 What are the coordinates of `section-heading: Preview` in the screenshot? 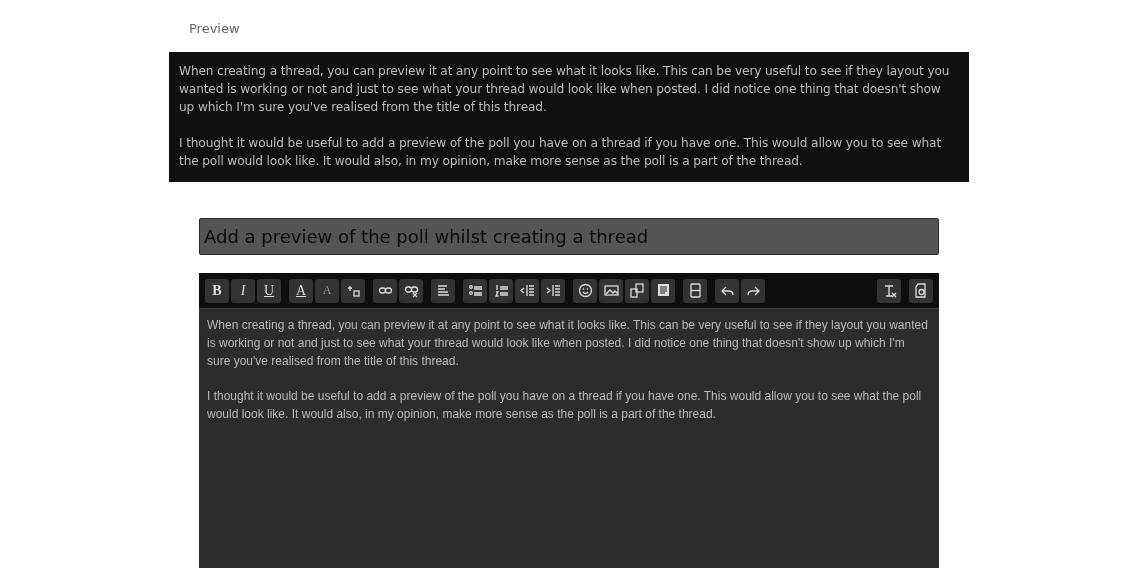 It's located at (214, 29).